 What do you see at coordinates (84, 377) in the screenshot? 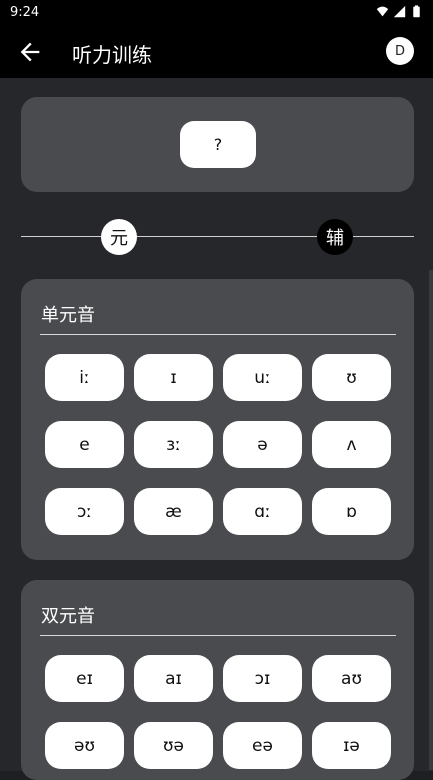
I see `phoneme-button: iː` at bounding box center [84, 377].